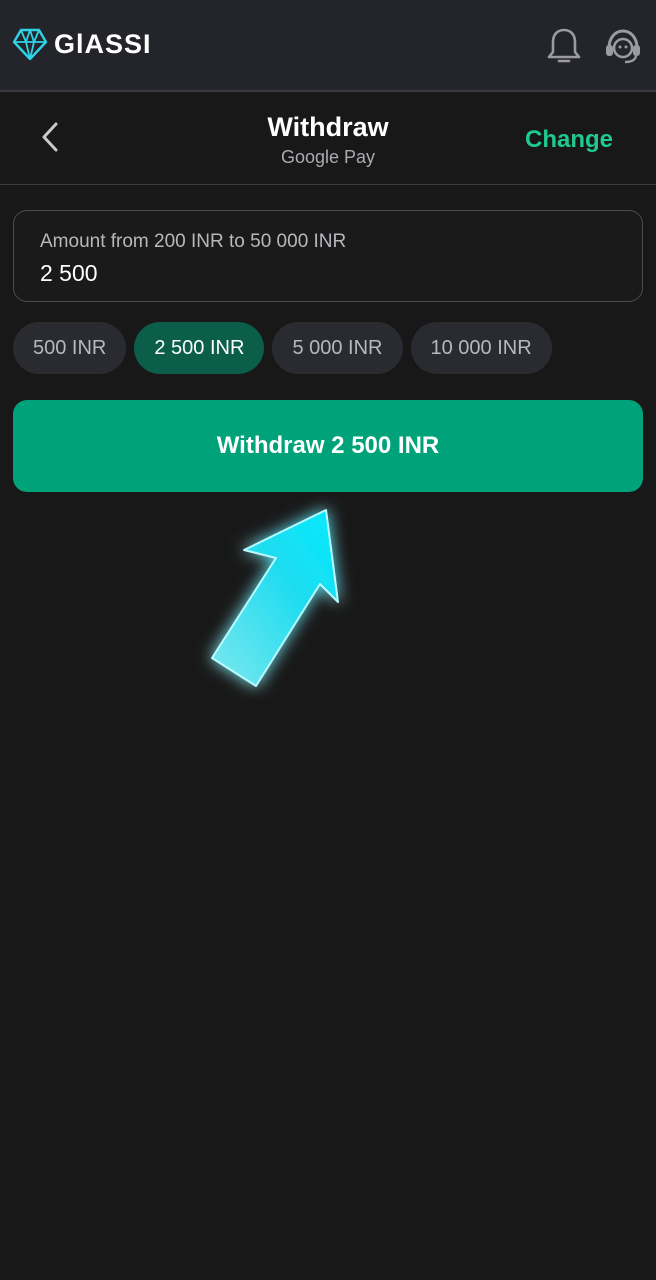  I want to click on bell-icon, so click(564, 46).